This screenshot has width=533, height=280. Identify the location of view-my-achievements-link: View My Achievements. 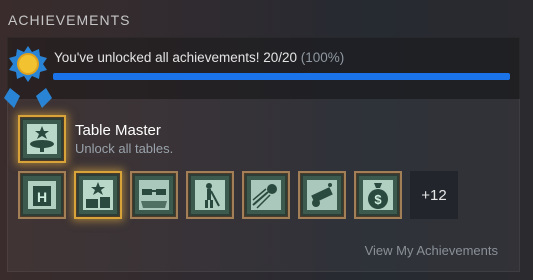
(431, 250).